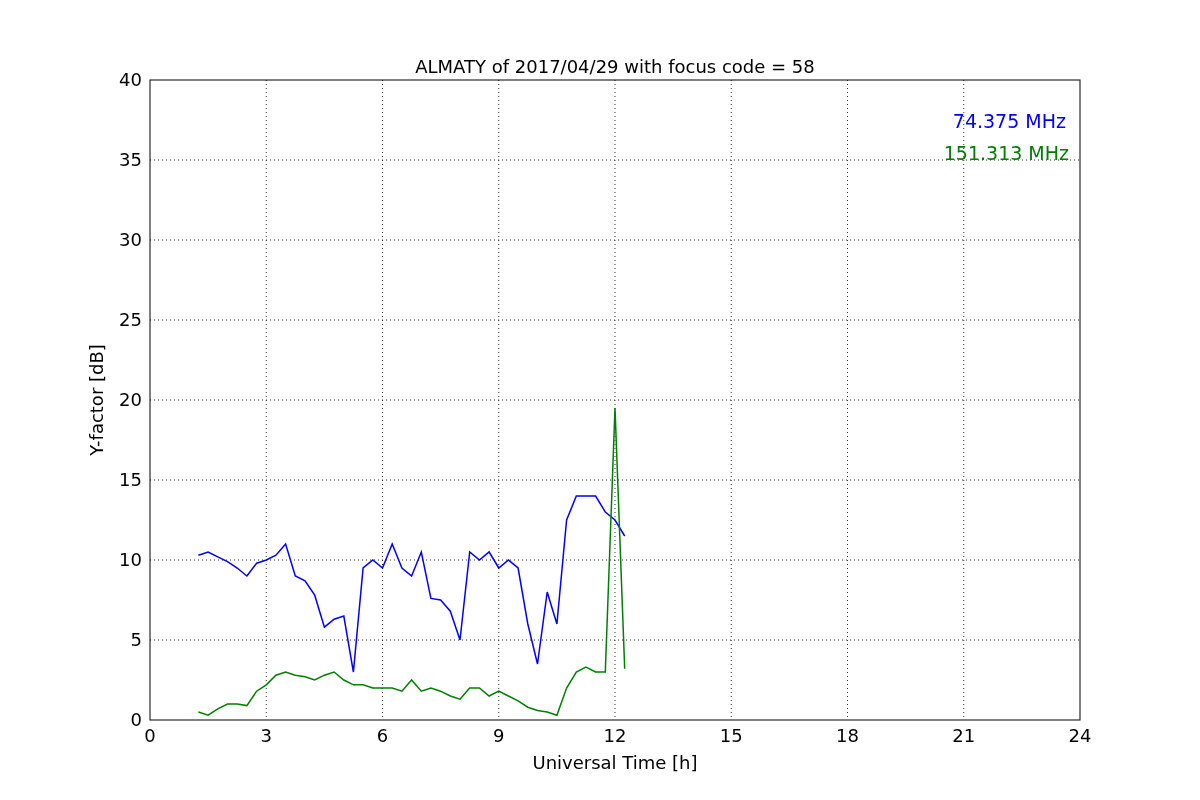  I want to click on x-tick-label: 12, so click(615, 735).